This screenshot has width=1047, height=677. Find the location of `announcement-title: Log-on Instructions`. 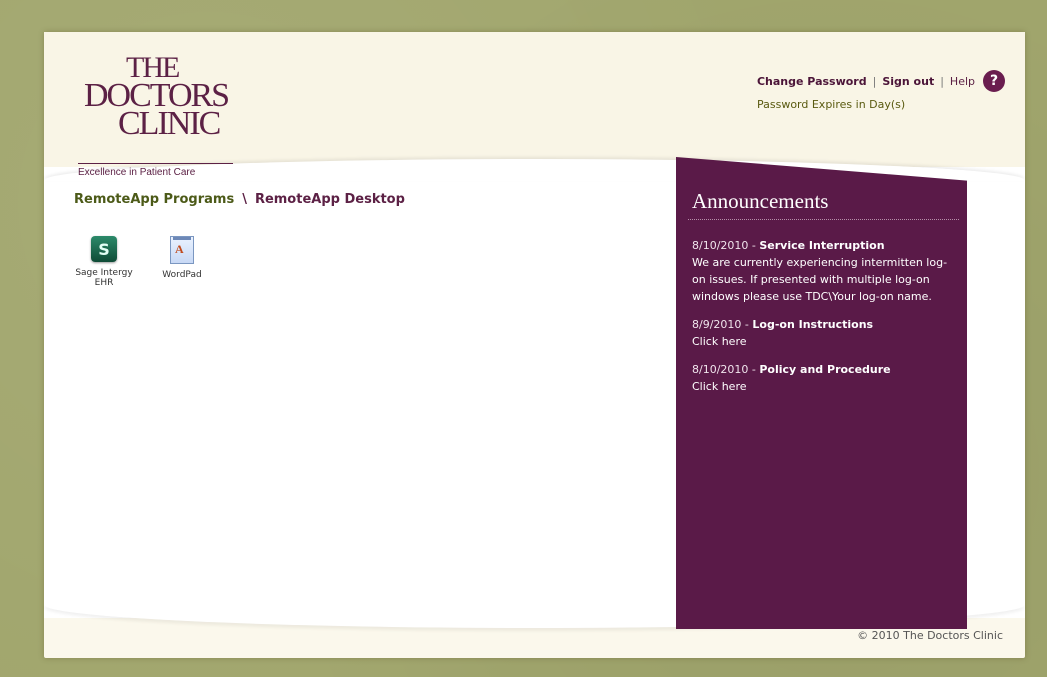

announcement-title: Log-on Instructions is located at coordinates (813, 324).